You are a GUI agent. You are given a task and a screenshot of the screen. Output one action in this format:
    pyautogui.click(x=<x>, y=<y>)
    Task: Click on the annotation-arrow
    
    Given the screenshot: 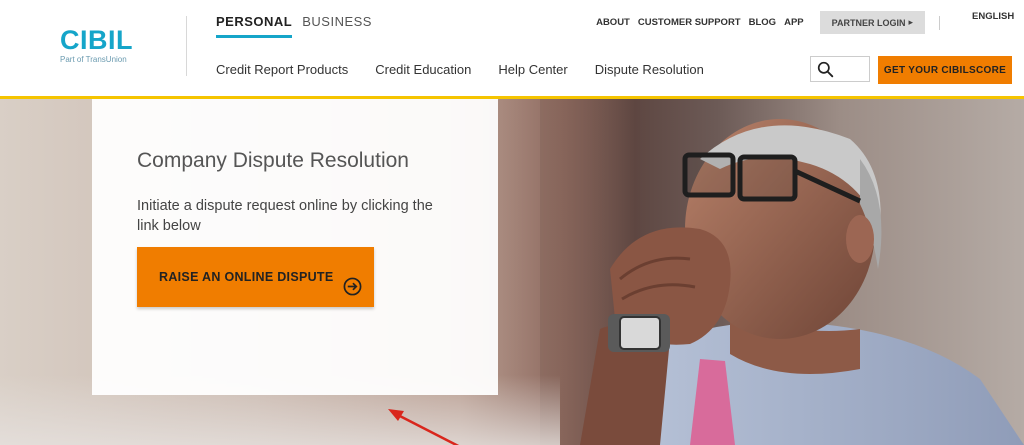 What is the action you would take?
    pyautogui.click(x=424, y=427)
    